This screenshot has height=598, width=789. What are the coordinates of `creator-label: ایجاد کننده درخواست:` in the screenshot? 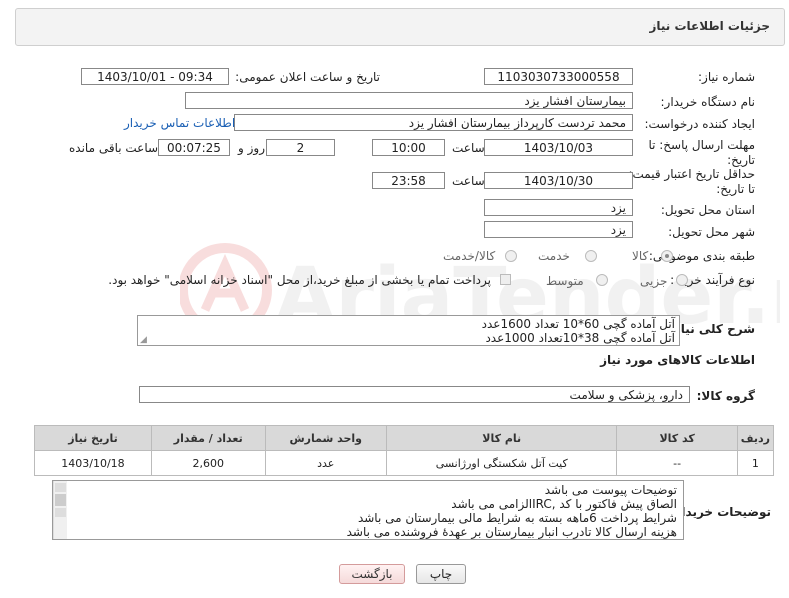 It's located at (699, 124).